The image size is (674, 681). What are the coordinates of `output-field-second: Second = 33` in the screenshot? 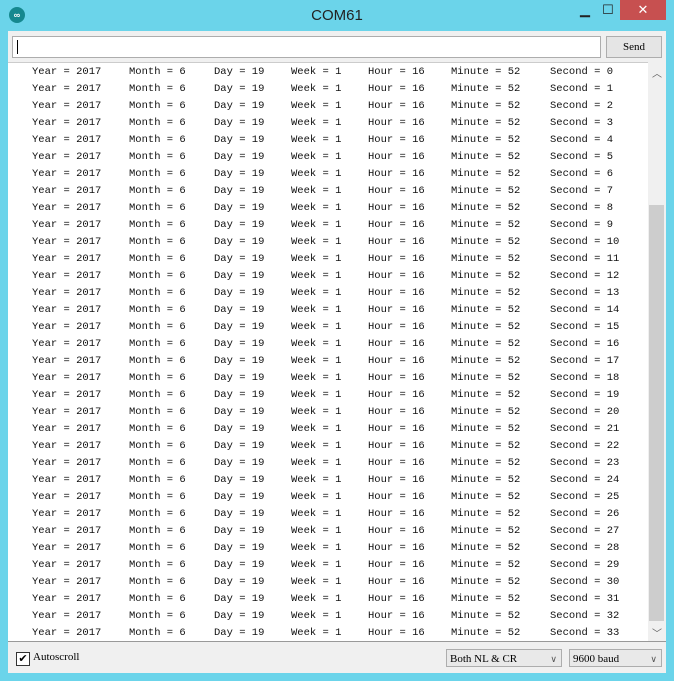 It's located at (585, 633).